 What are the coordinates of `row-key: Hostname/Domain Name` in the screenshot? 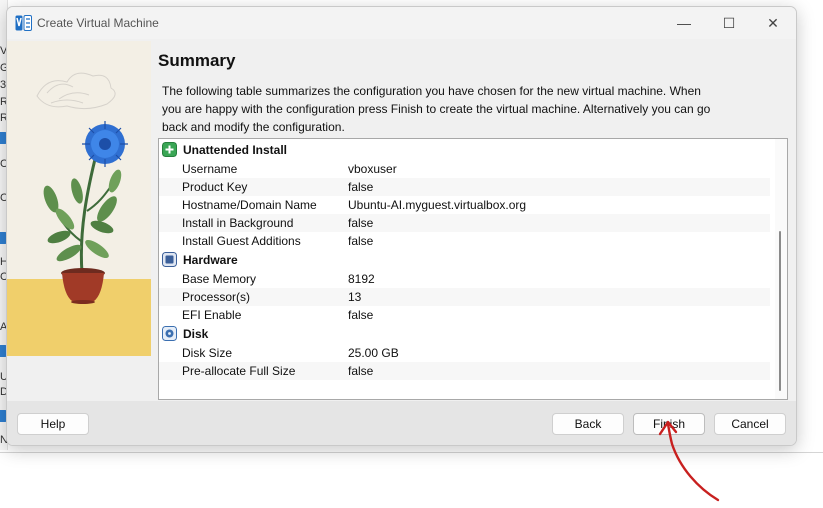 It's located at (249, 205).